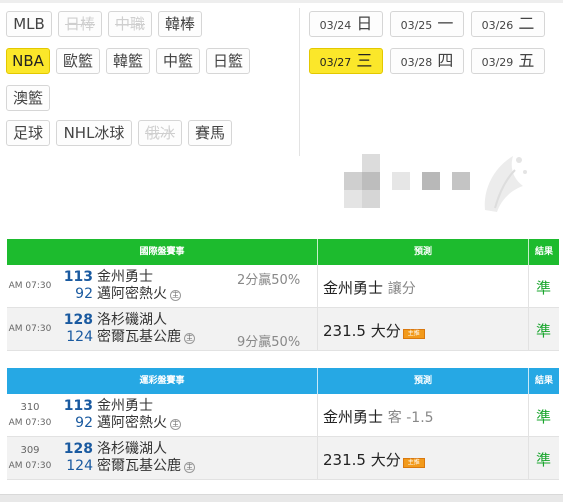  I want to click on category-euro-basketball: 歐籃, so click(78, 61).